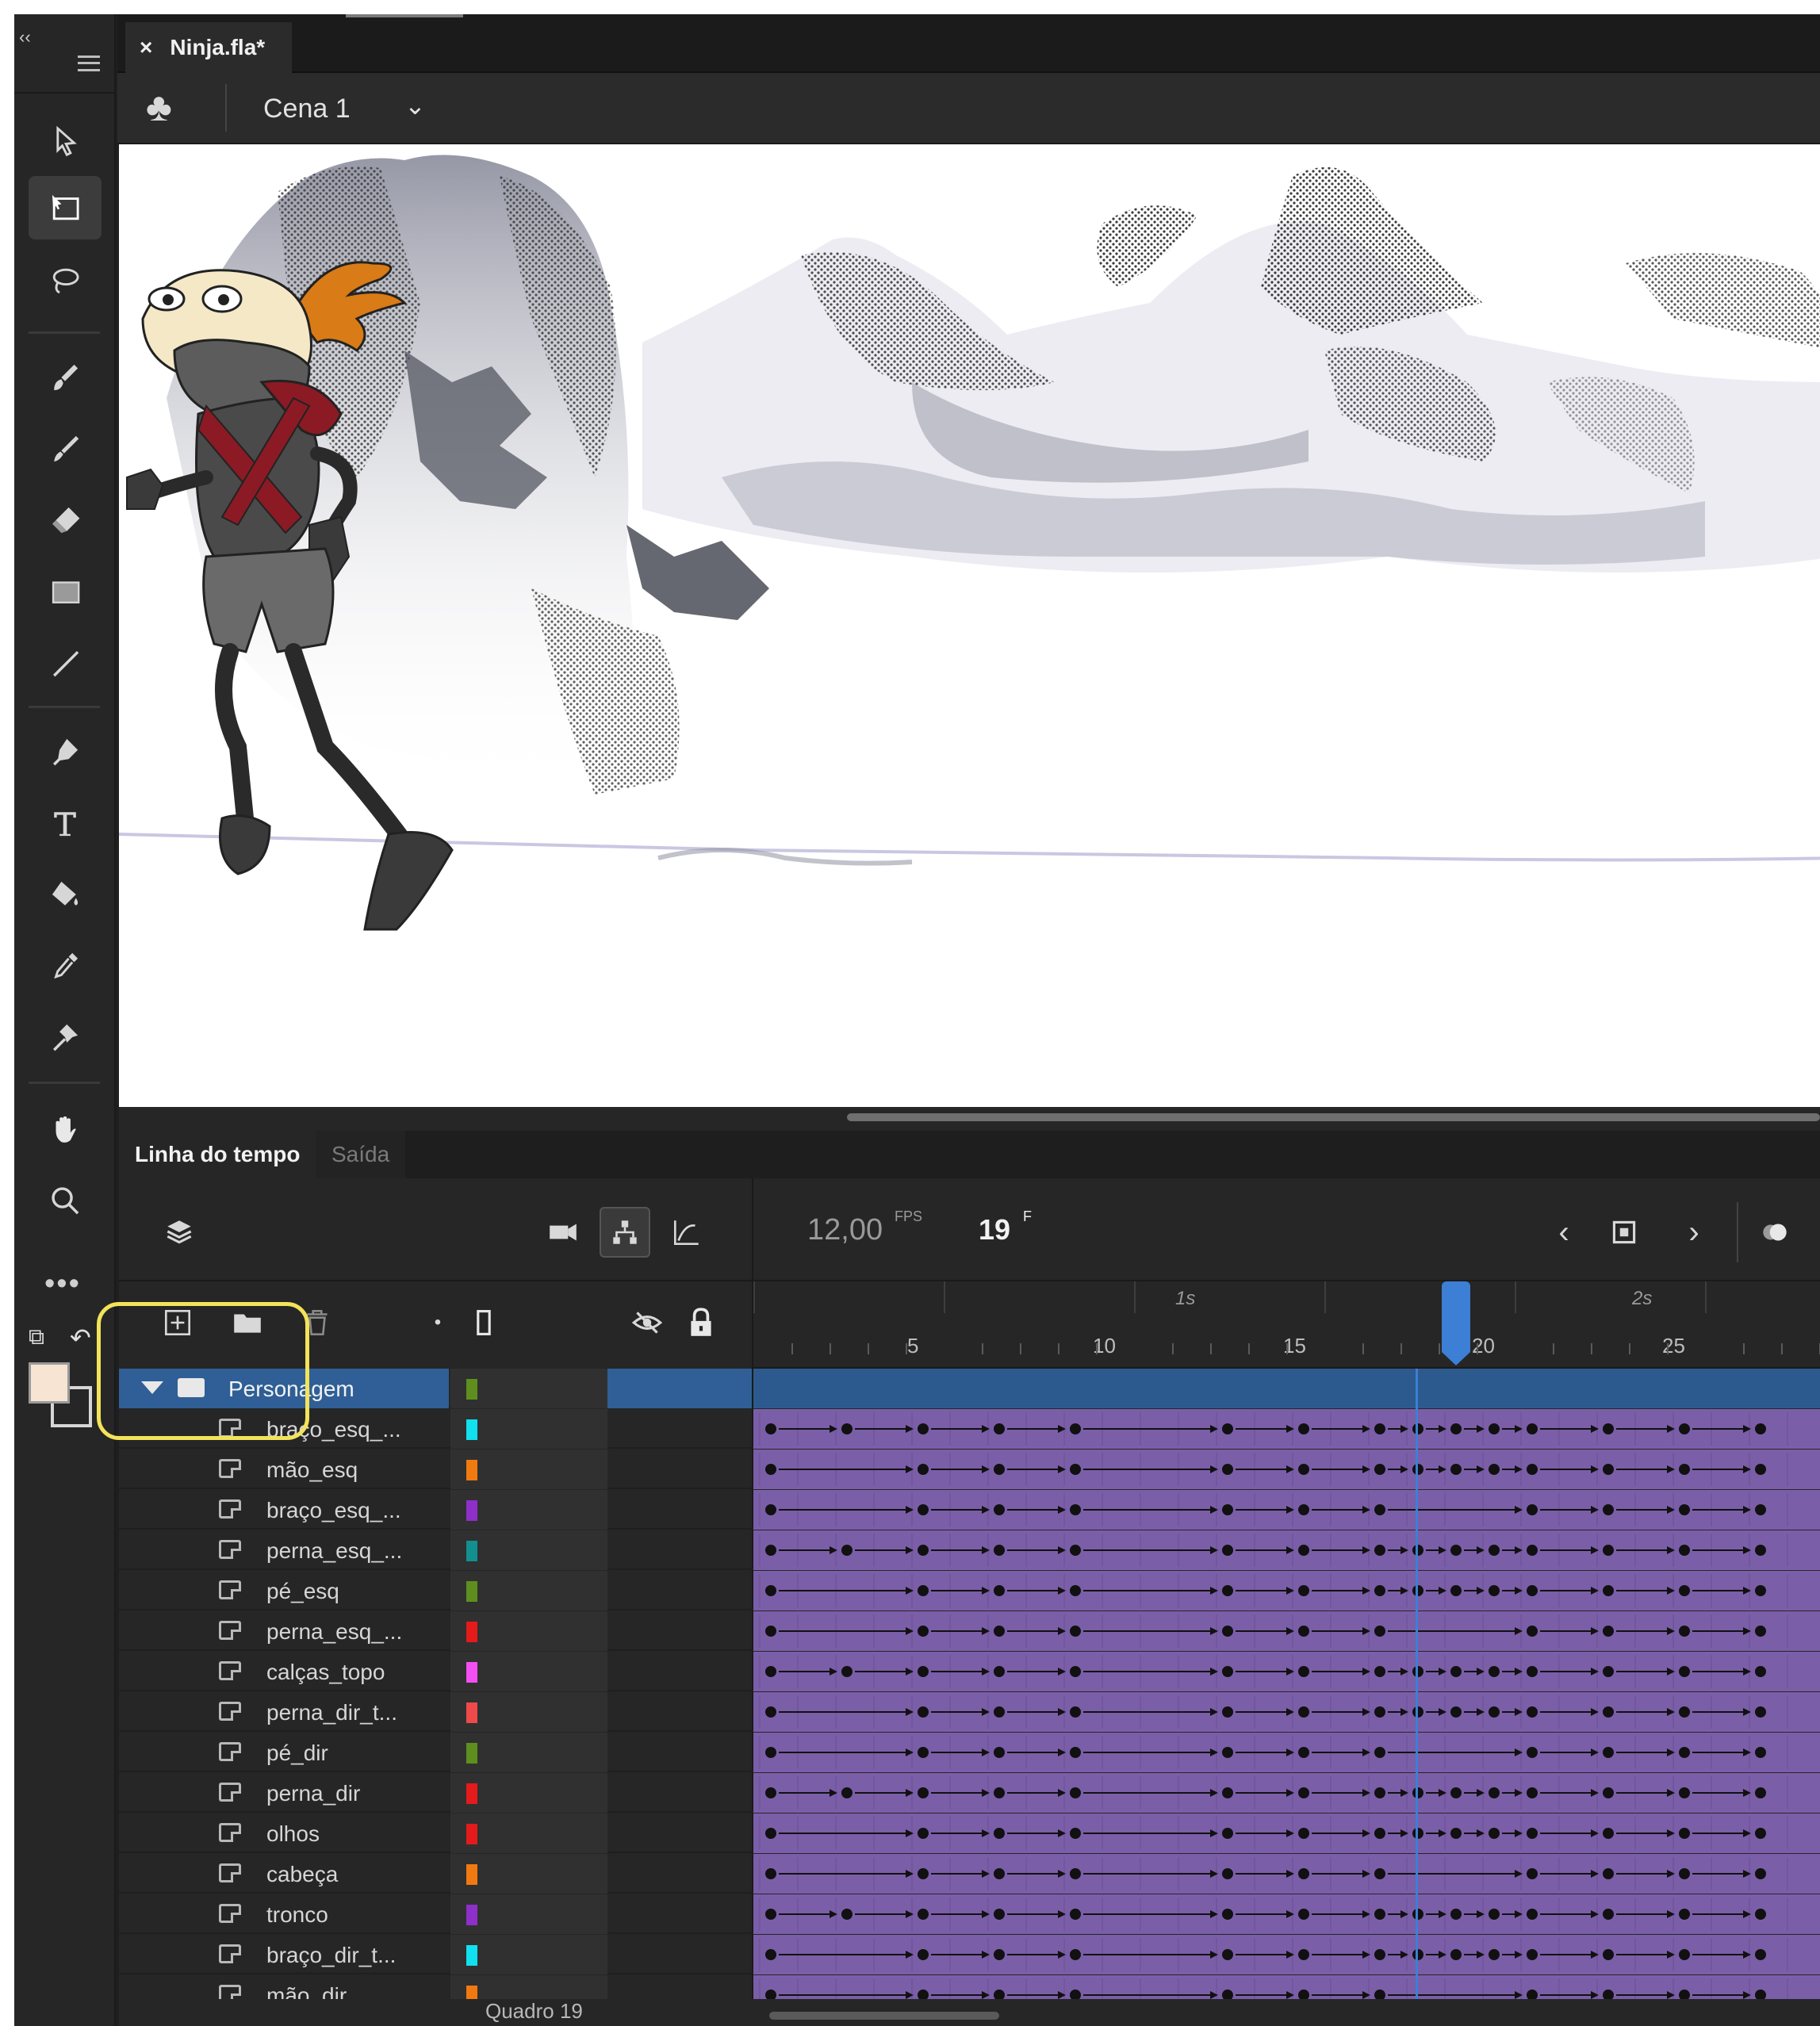 This screenshot has height=2026, width=1820. What do you see at coordinates (65, 1129) in the screenshot?
I see `hand-tool-icon` at bounding box center [65, 1129].